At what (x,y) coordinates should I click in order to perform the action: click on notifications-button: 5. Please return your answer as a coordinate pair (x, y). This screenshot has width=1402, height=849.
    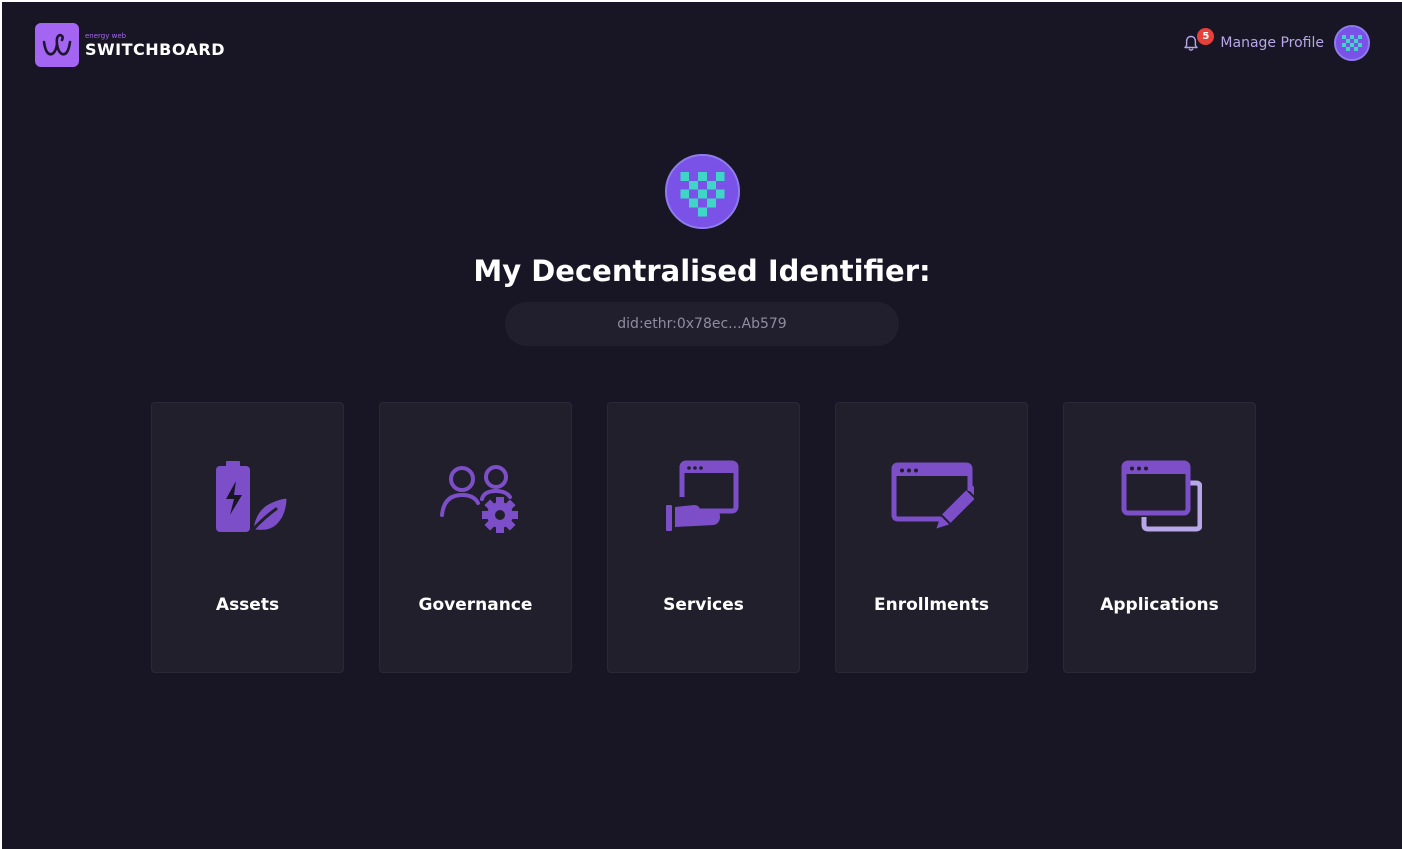
    Looking at the image, I should click on (1197, 41).